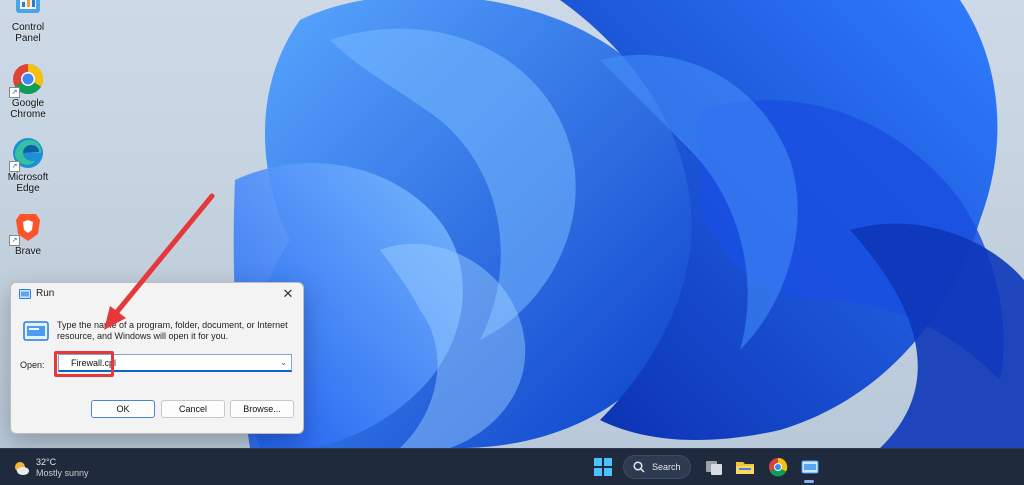 The width and height of the screenshot is (1024, 485). What do you see at coordinates (32, 365) in the screenshot?
I see `open-label: Open:` at bounding box center [32, 365].